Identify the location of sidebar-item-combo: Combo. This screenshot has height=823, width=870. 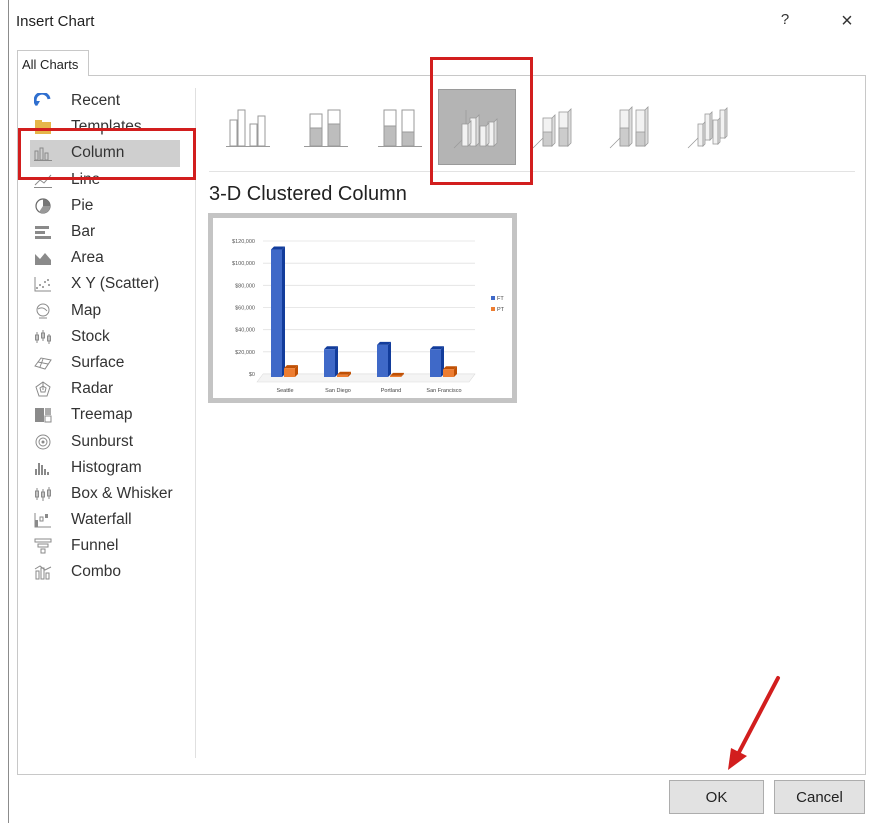
(107, 572).